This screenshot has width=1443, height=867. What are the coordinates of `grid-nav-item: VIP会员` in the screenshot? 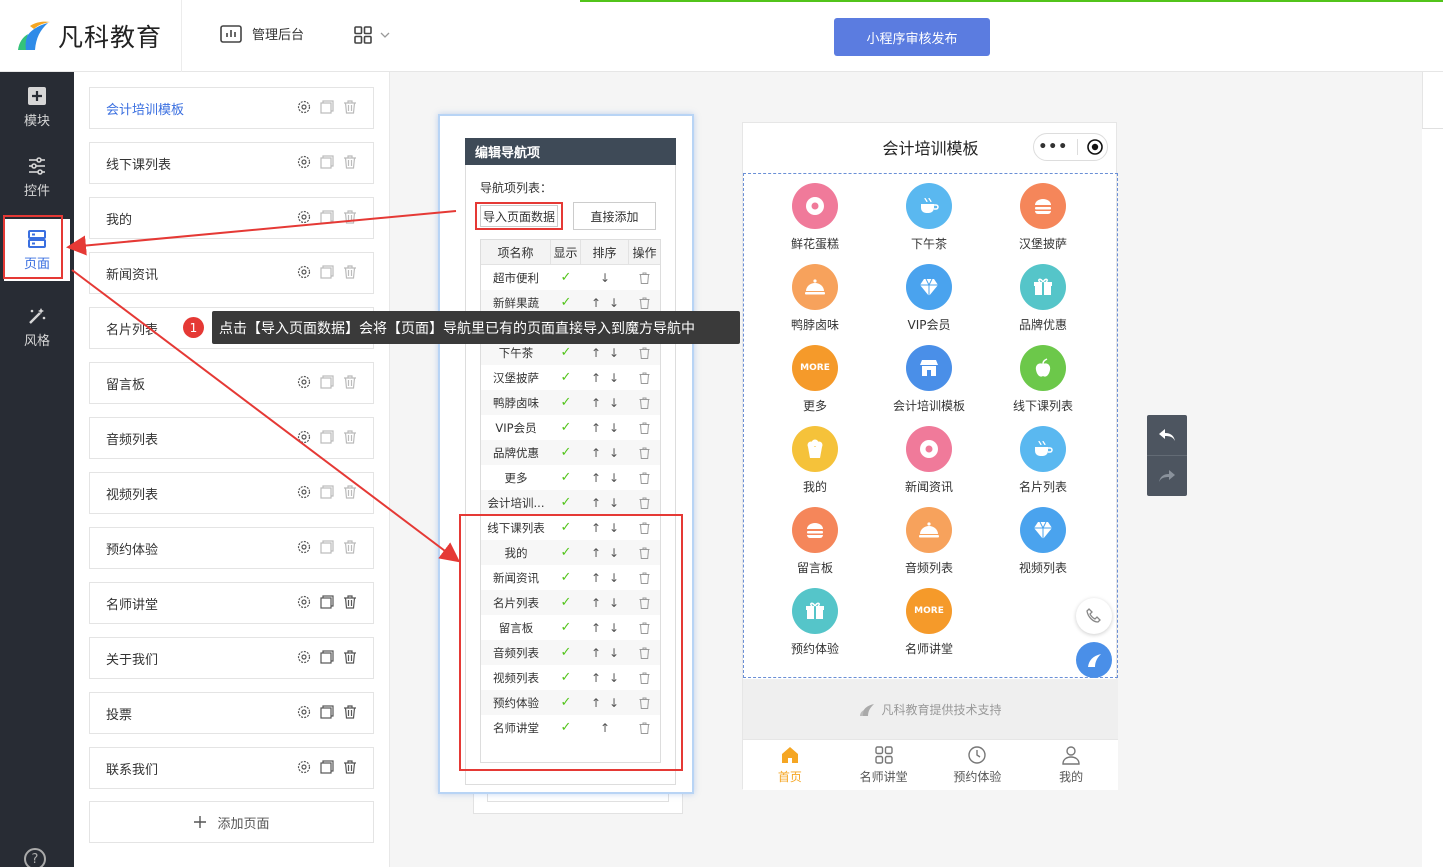 It's located at (929, 298).